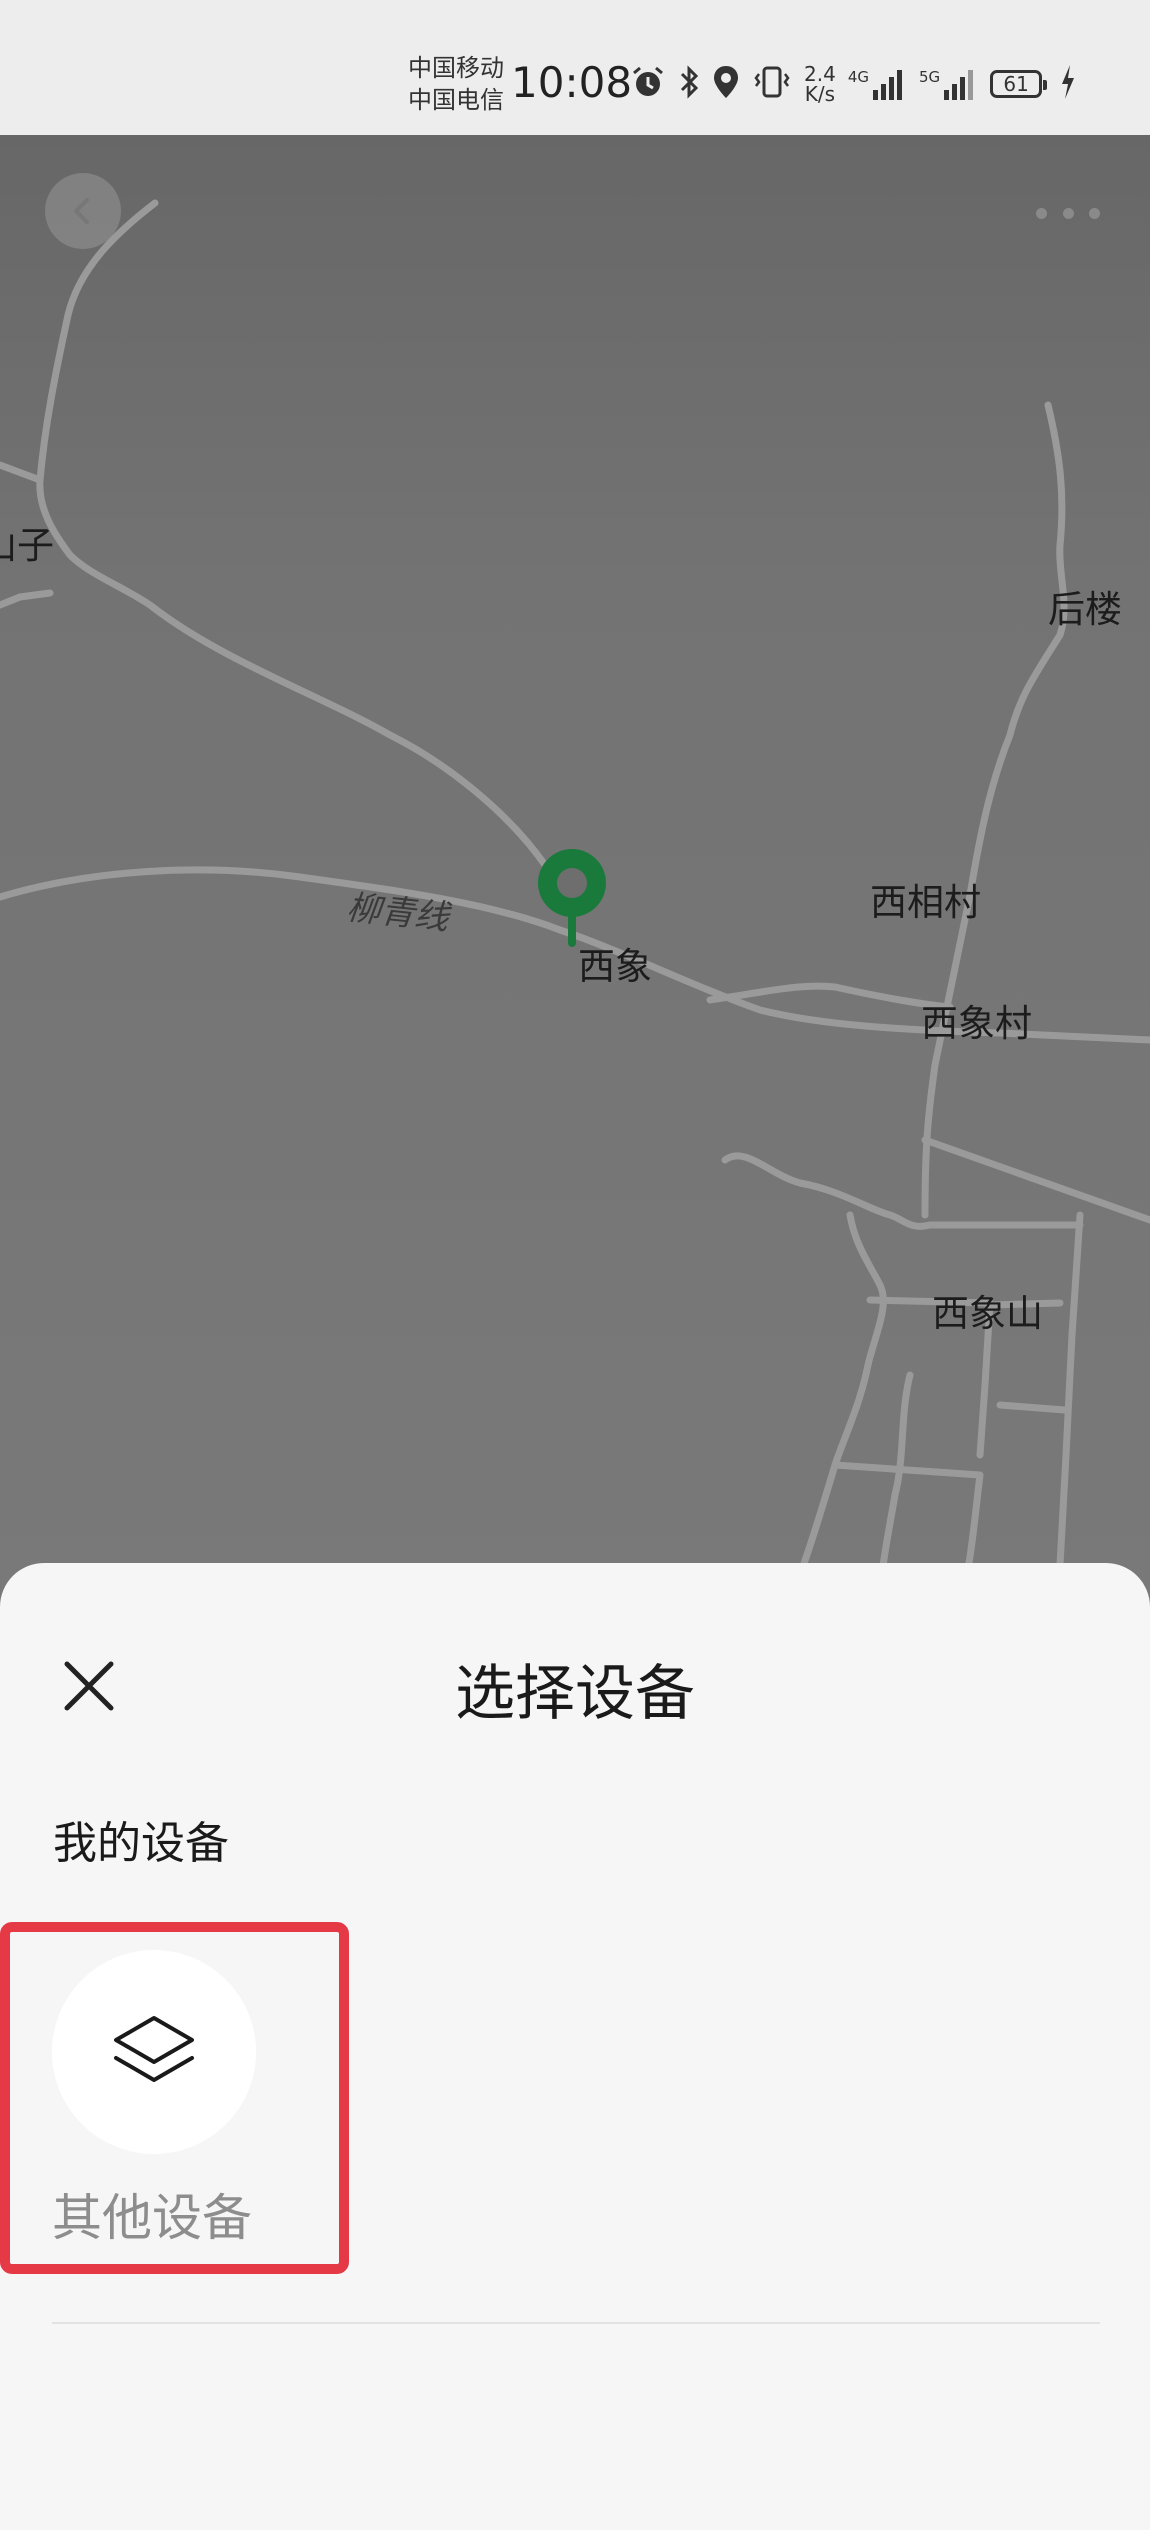 Image resolution: width=1150 pixels, height=2530 pixels. I want to click on highlight-box, so click(174, 2098).